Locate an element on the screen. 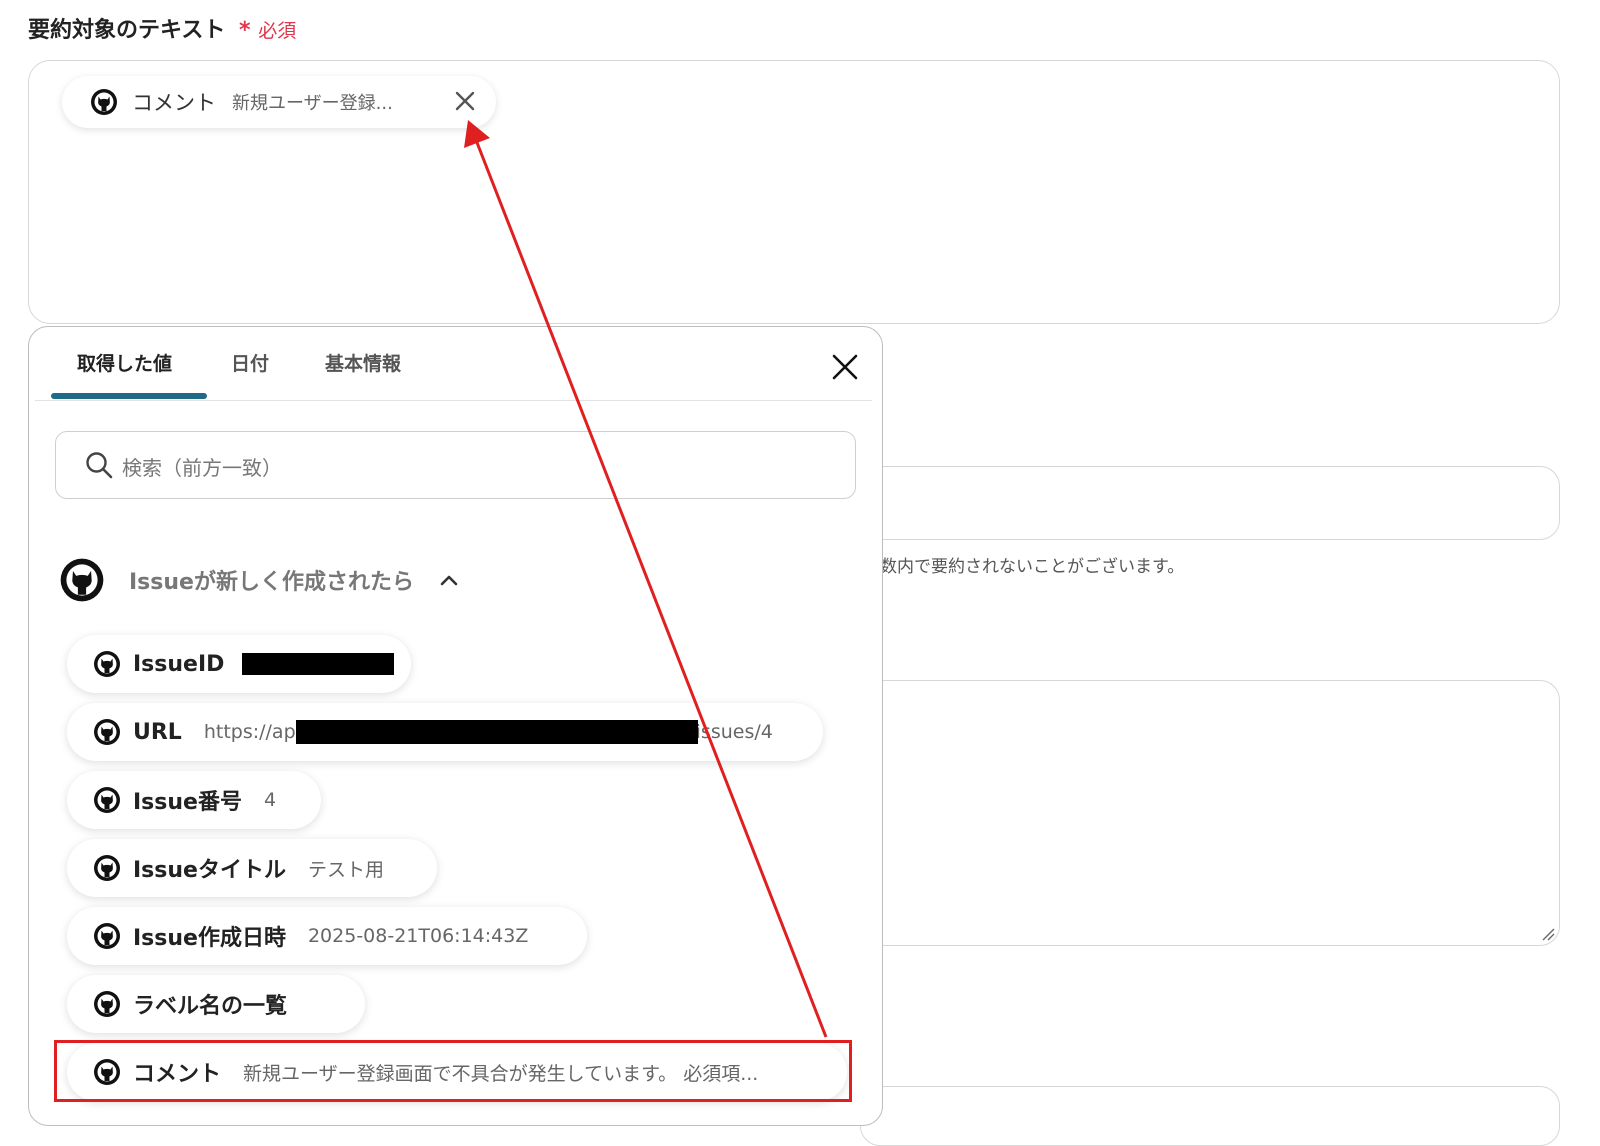 This screenshot has width=1600, height=1146. help-text: 数内で要約されないことがございます。 is located at coordinates (1032, 567).